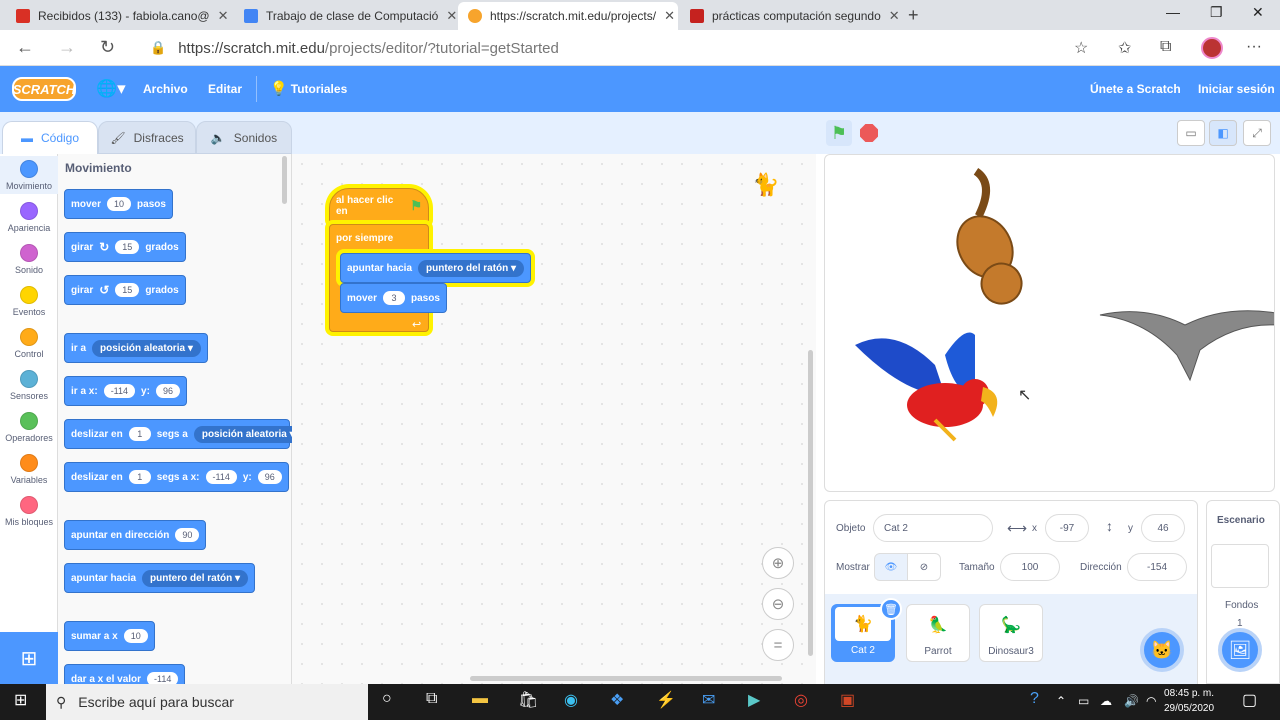 The height and width of the screenshot is (720, 1280). Describe the element at coordinates (44, 89) in the screenshot. I see `scratch-logo: SCRATCH` at that location.